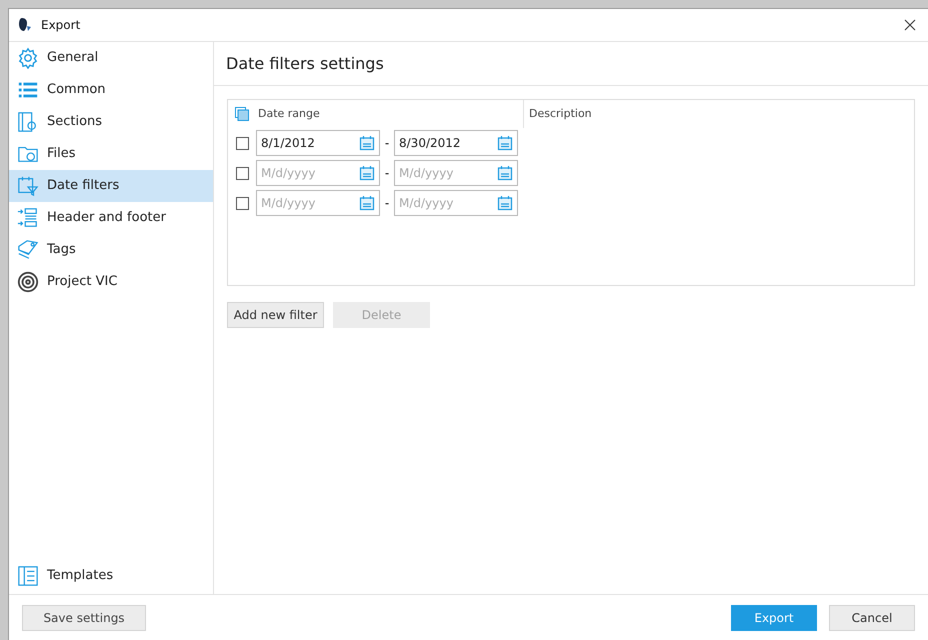  I want to click on save-settings-button: Save settings, so click(84, 617).